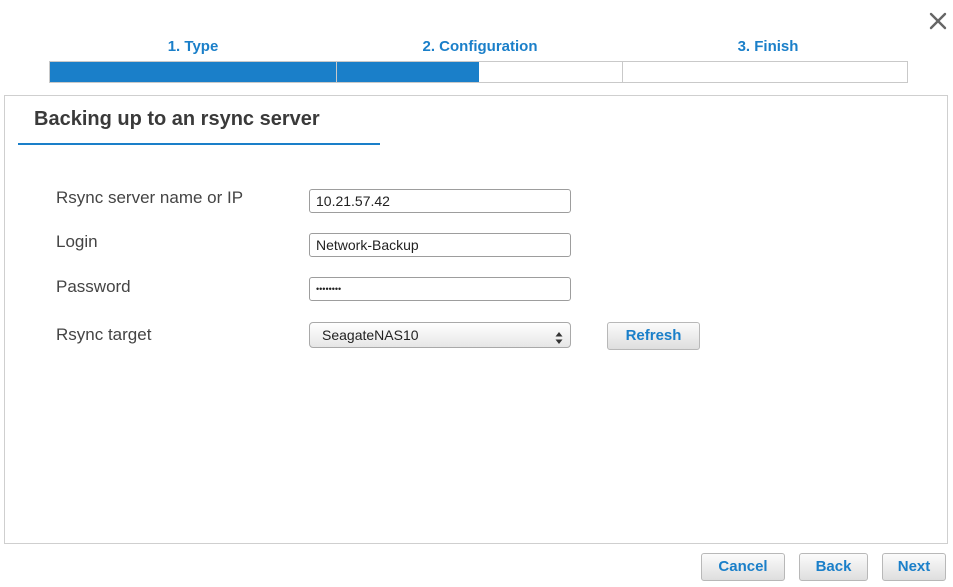 The image size is (953, 587). I want to click on login-label: Login, so click(77, 241).